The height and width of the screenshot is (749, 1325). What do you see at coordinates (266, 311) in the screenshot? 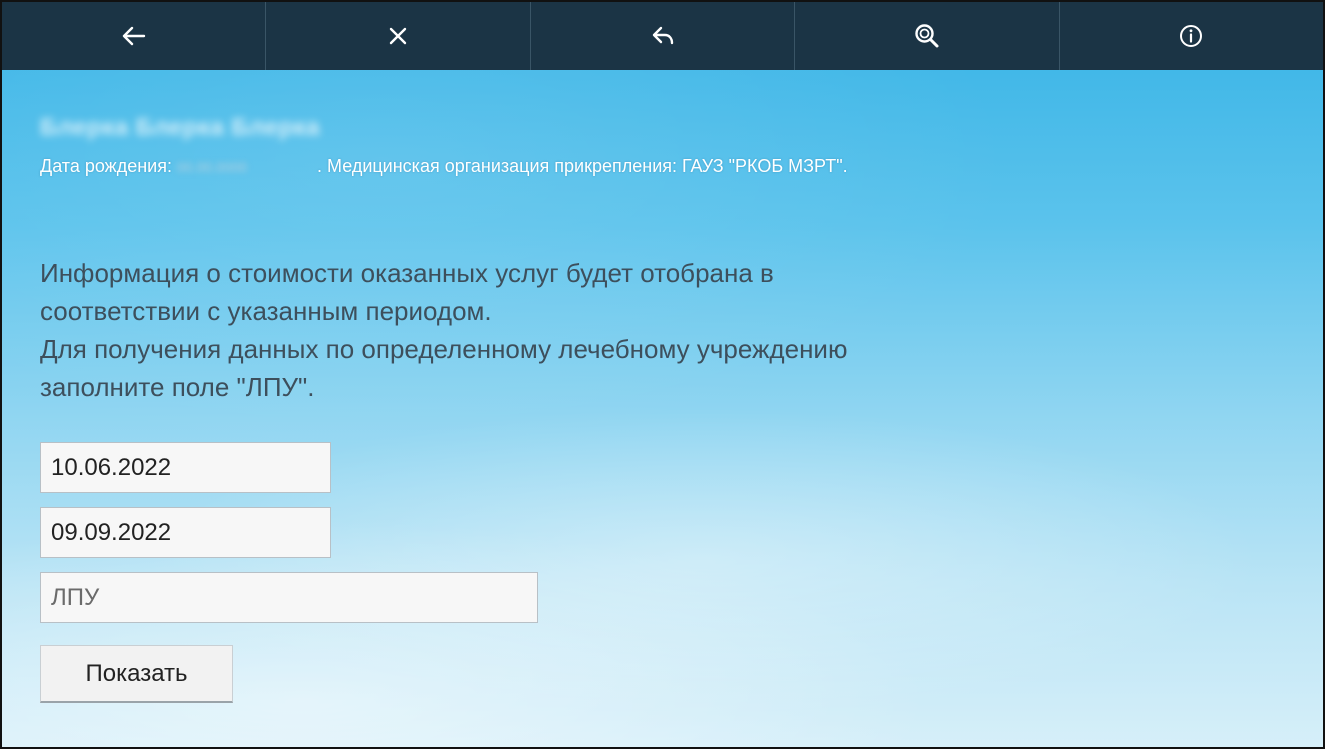
I see `info-line: соответствии с указанным периодом.` at bounding box center [266, 311].